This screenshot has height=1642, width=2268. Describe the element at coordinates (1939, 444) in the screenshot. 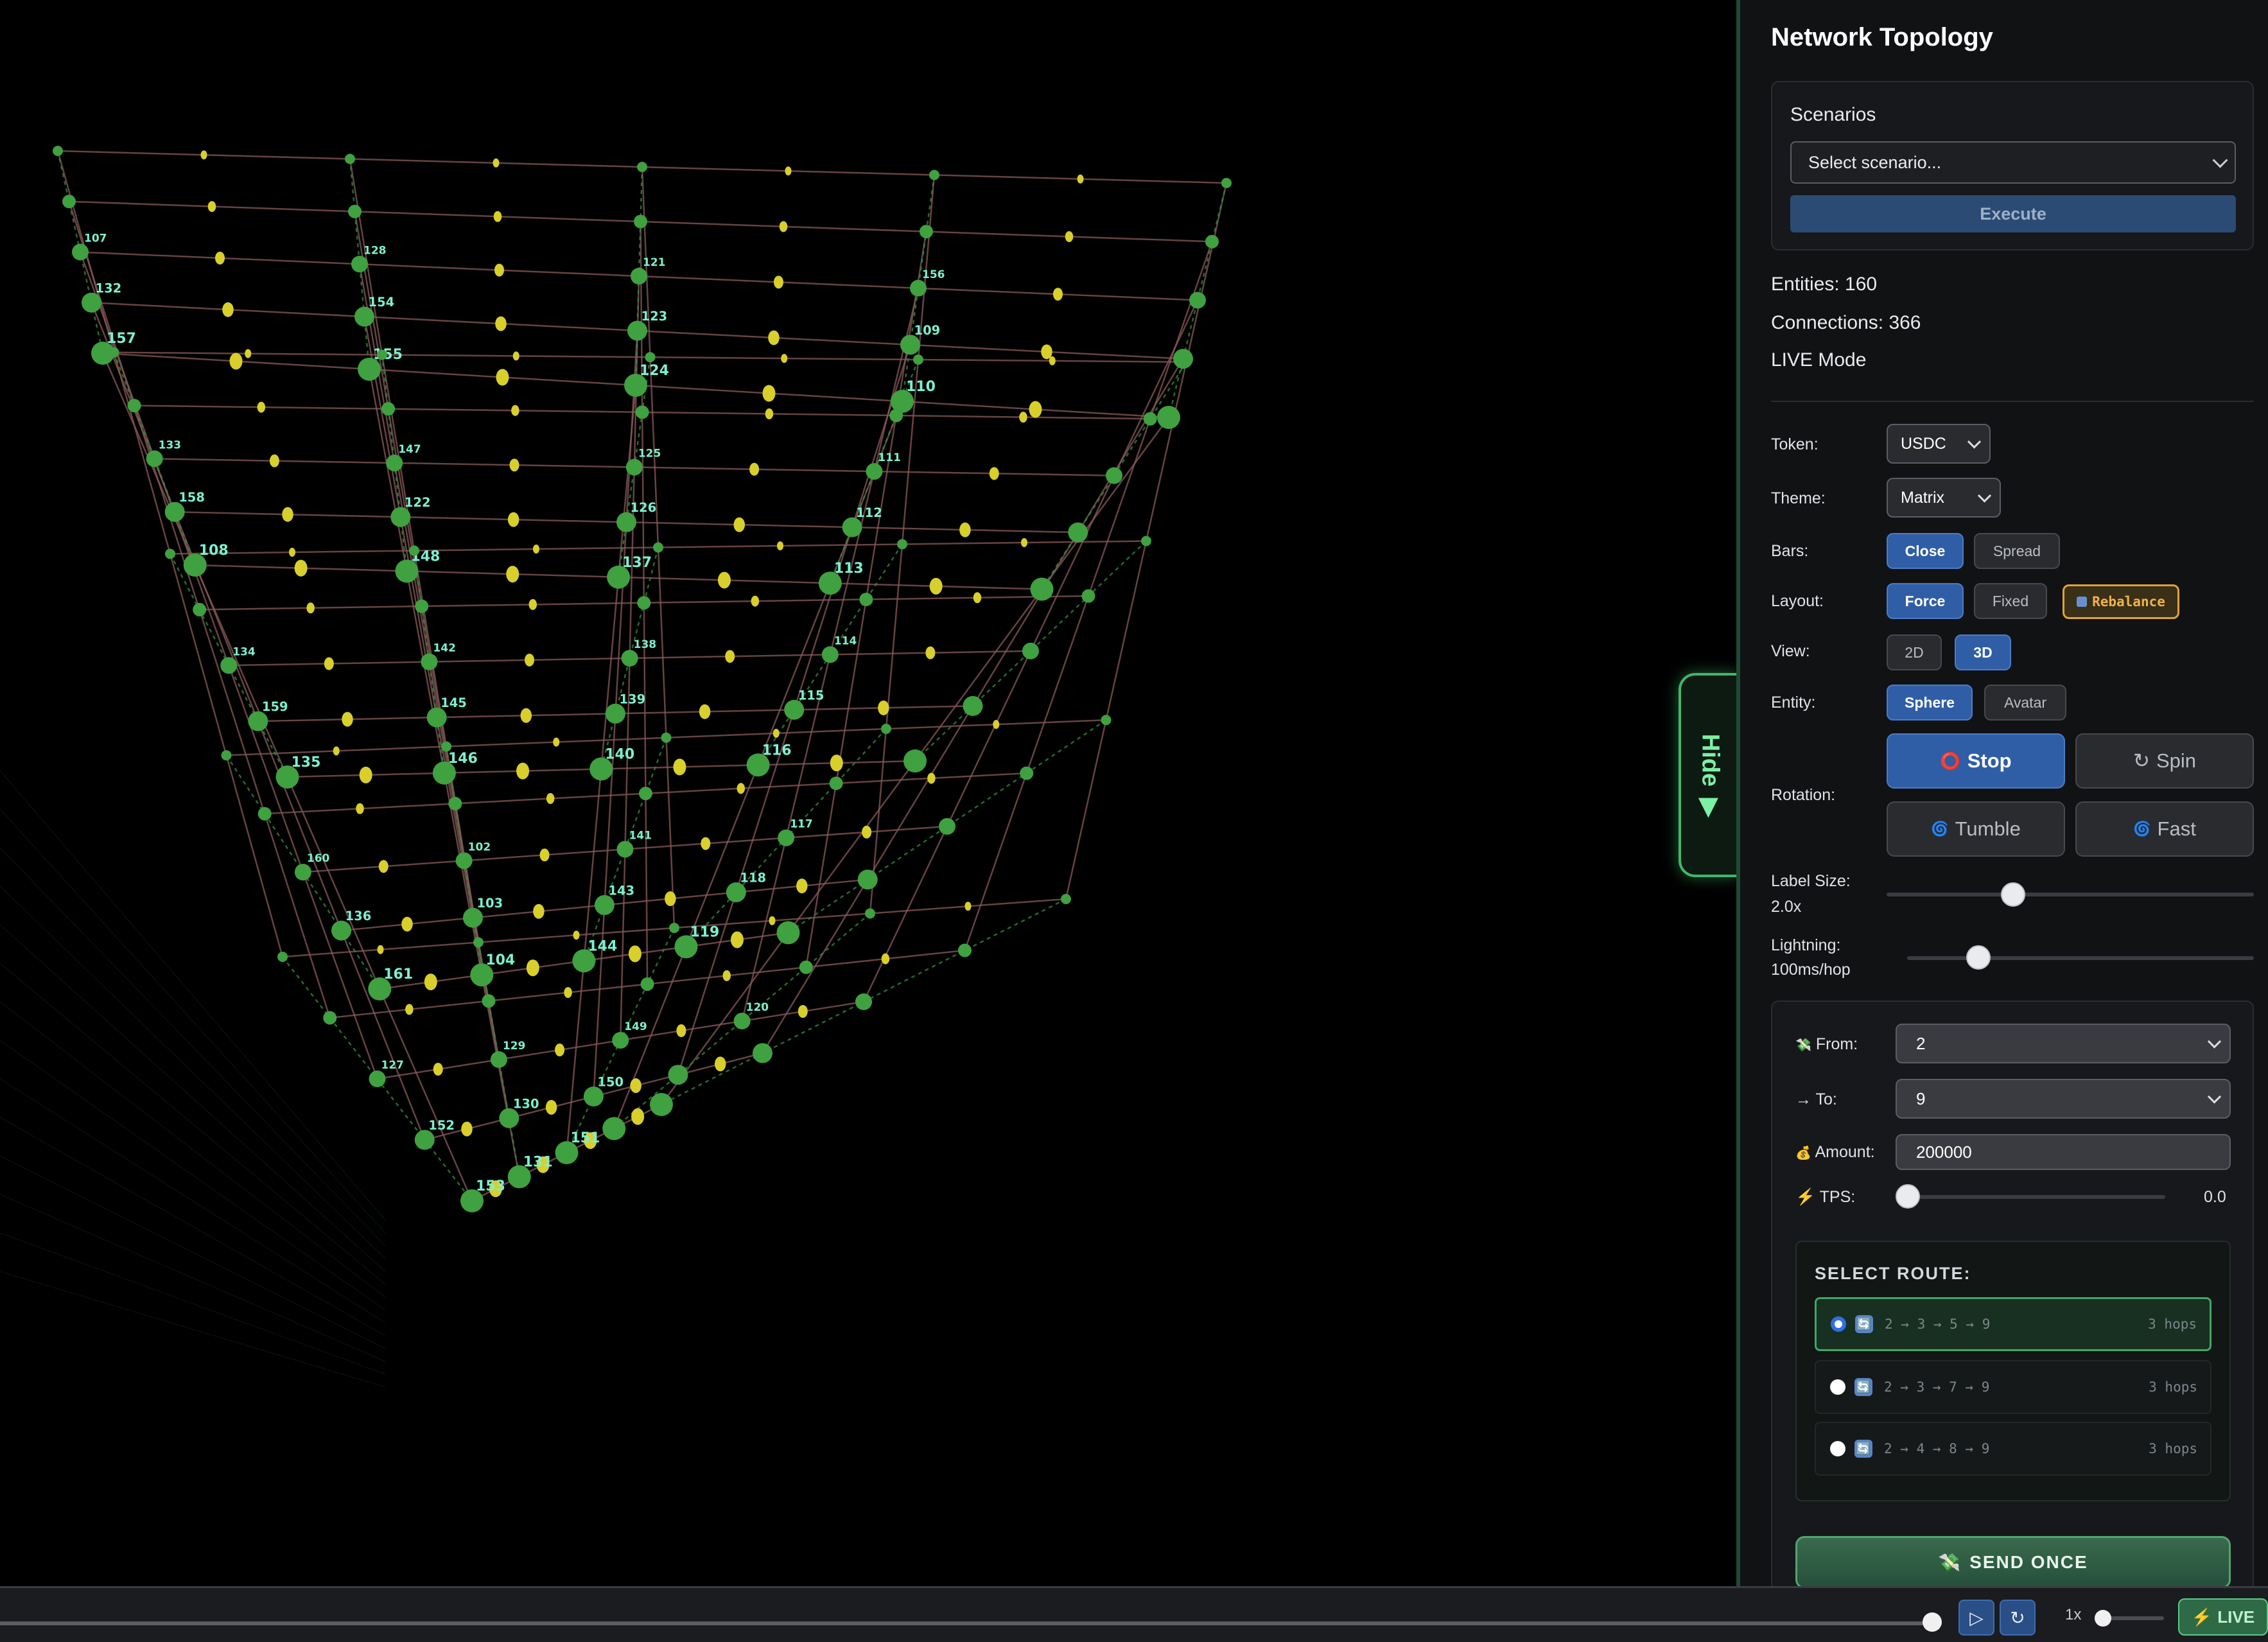

I see `token-select: USDC` at that location.